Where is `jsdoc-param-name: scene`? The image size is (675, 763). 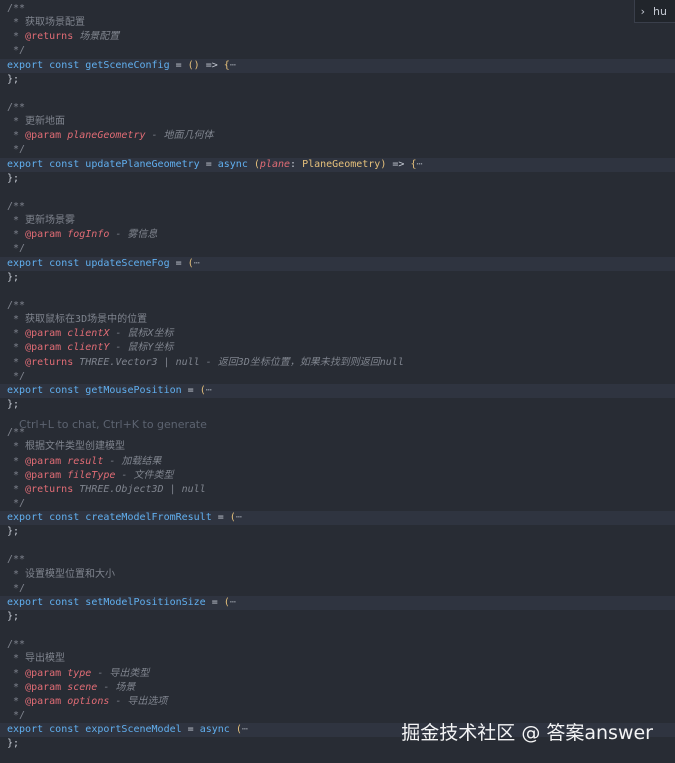 jsdoc-param-name: scene is located at coordinates (82, 687).